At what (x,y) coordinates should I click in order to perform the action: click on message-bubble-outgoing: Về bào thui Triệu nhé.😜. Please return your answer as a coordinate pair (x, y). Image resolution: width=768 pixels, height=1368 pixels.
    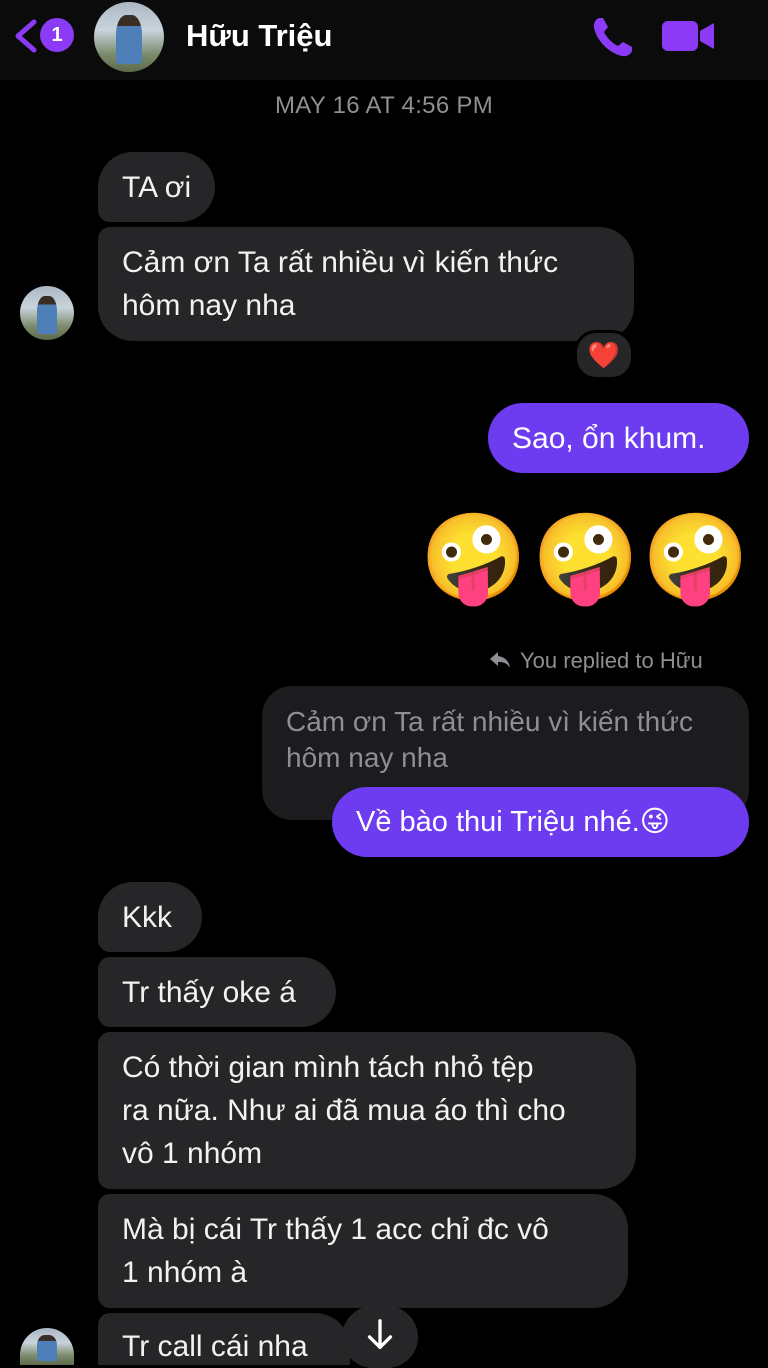
    Looking at the image, I should click on (540, 822).